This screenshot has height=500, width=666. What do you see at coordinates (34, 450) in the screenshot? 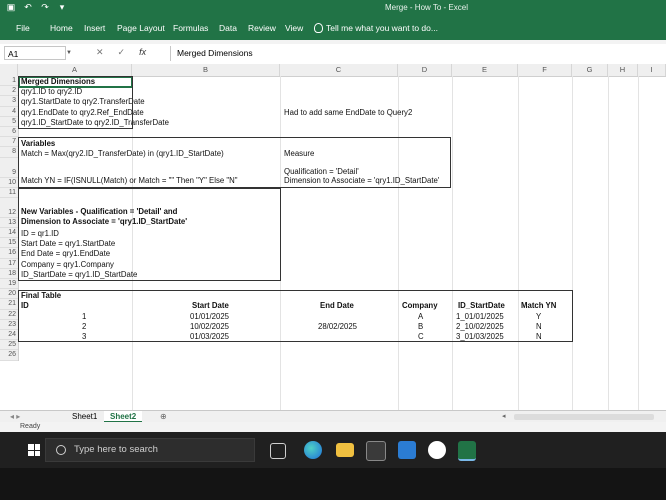
I see `windows-start-icon` at bounding box center [34, 450].